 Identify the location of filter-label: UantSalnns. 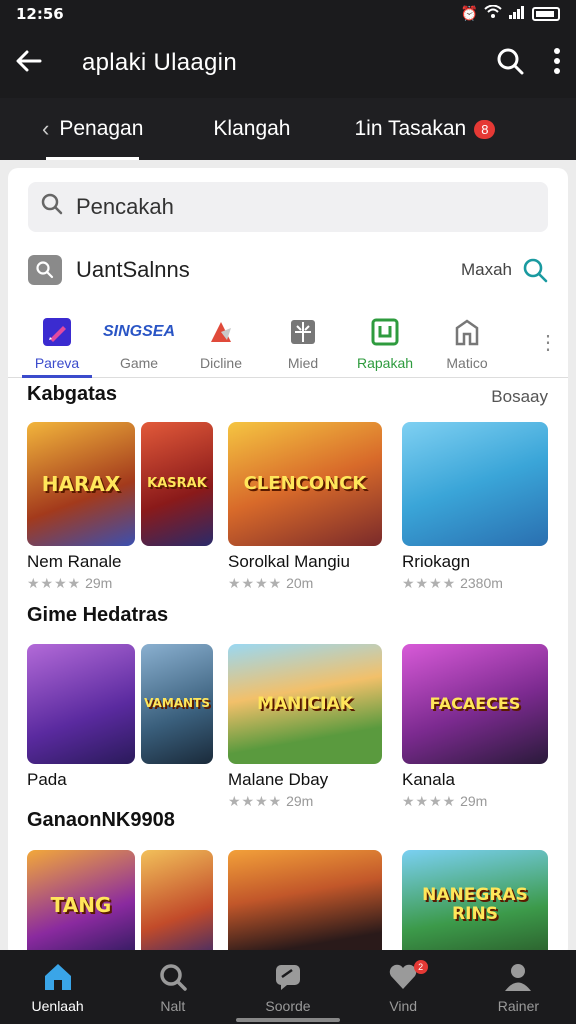
(133, 269).